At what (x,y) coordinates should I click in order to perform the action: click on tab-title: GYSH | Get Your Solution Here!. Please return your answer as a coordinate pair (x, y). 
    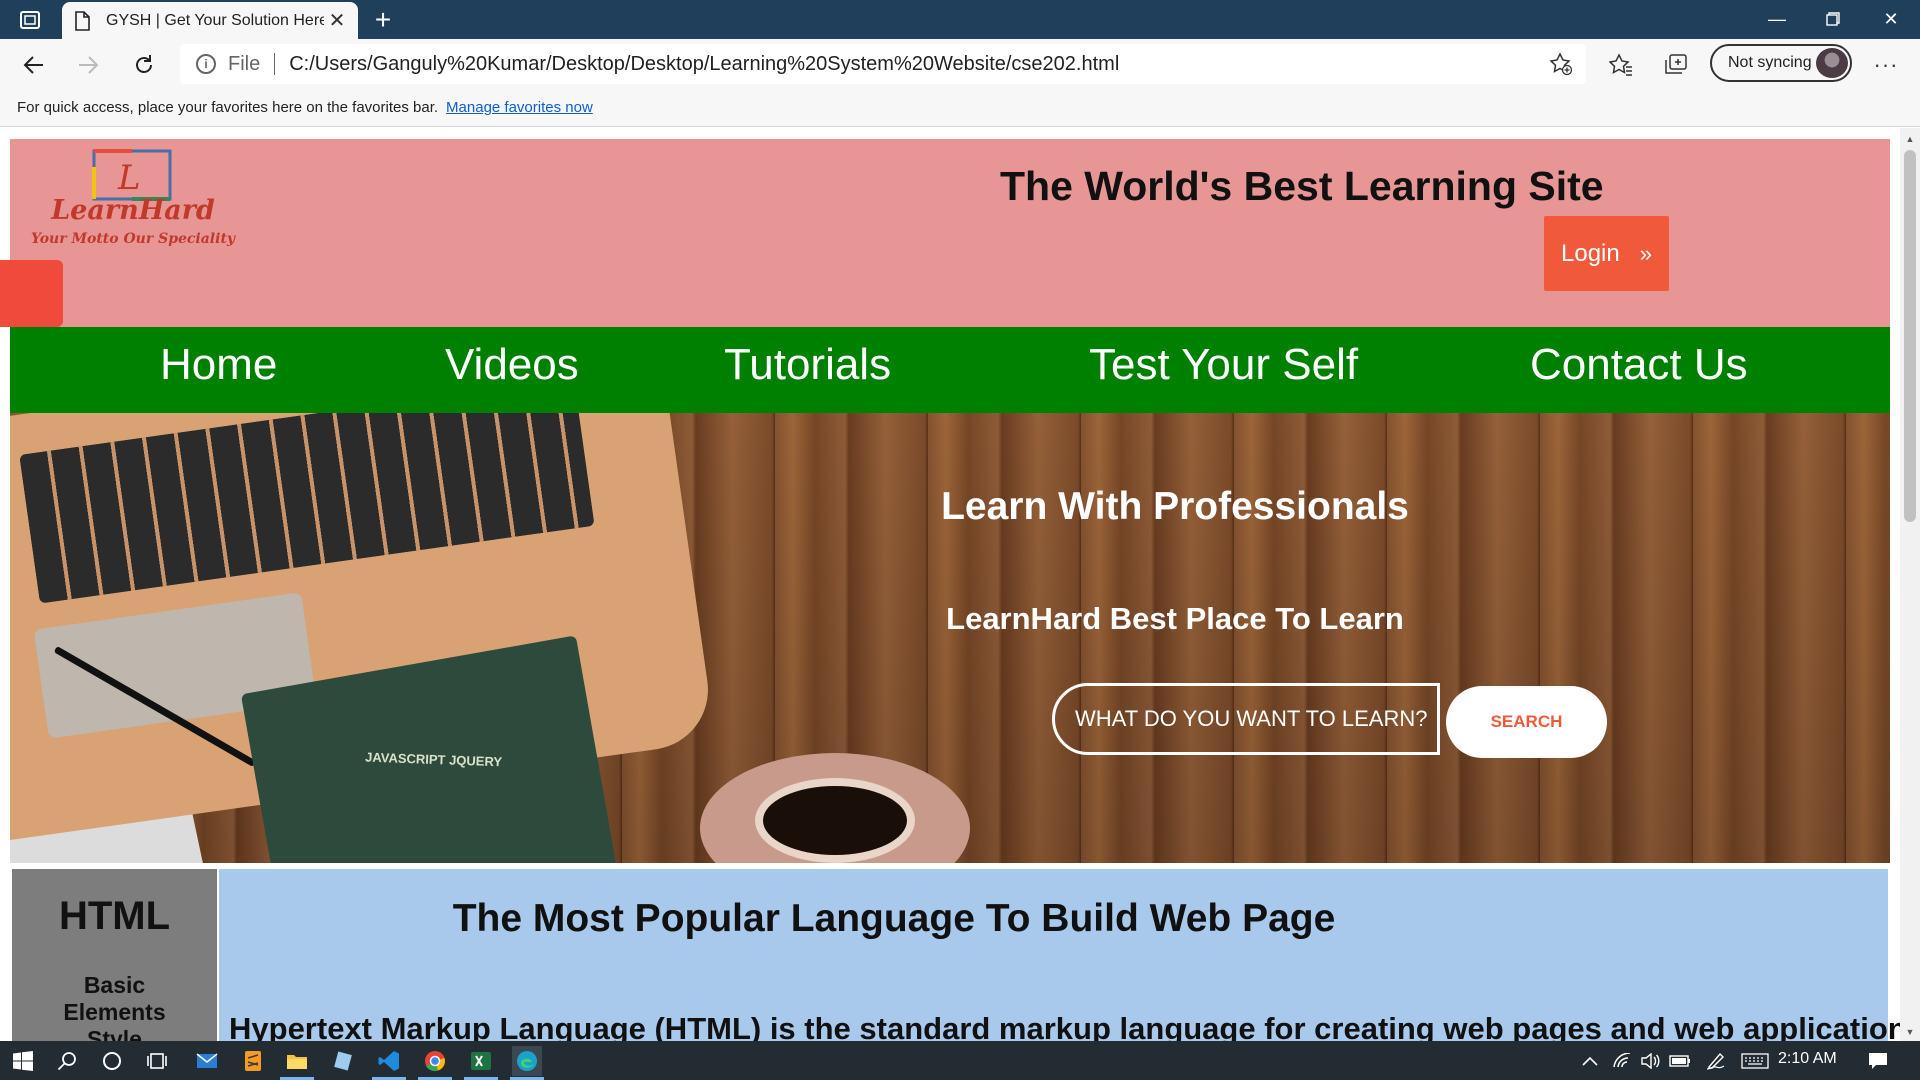
    Looking at the image, I should click on (215, 20).